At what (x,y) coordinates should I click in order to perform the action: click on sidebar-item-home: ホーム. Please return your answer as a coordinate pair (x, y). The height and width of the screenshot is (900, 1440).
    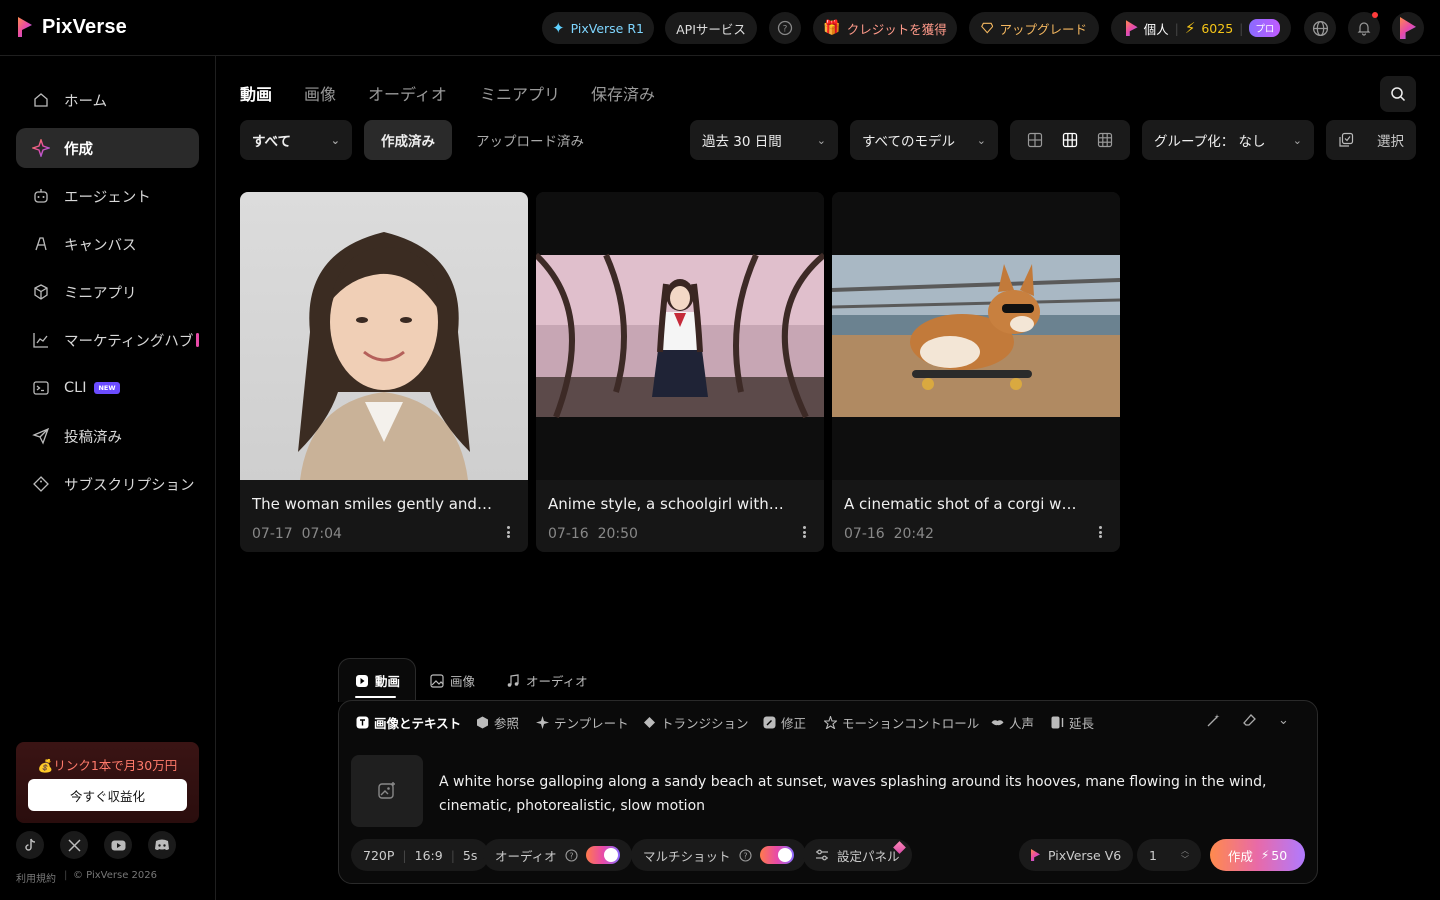
    Looking at the image, I should click on (107, 100).